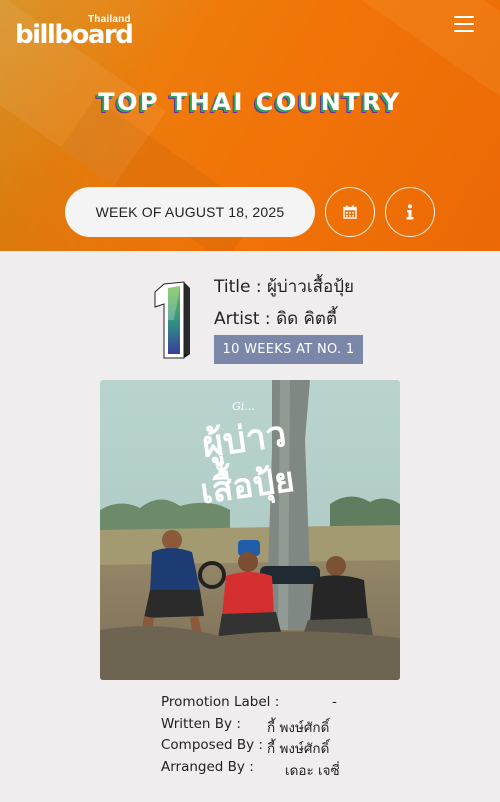 This screenshot has width=500, height=802. I want to click on song-title-value: ผู้บ่าวเสื้อปุ้ย, so click(310, 287).